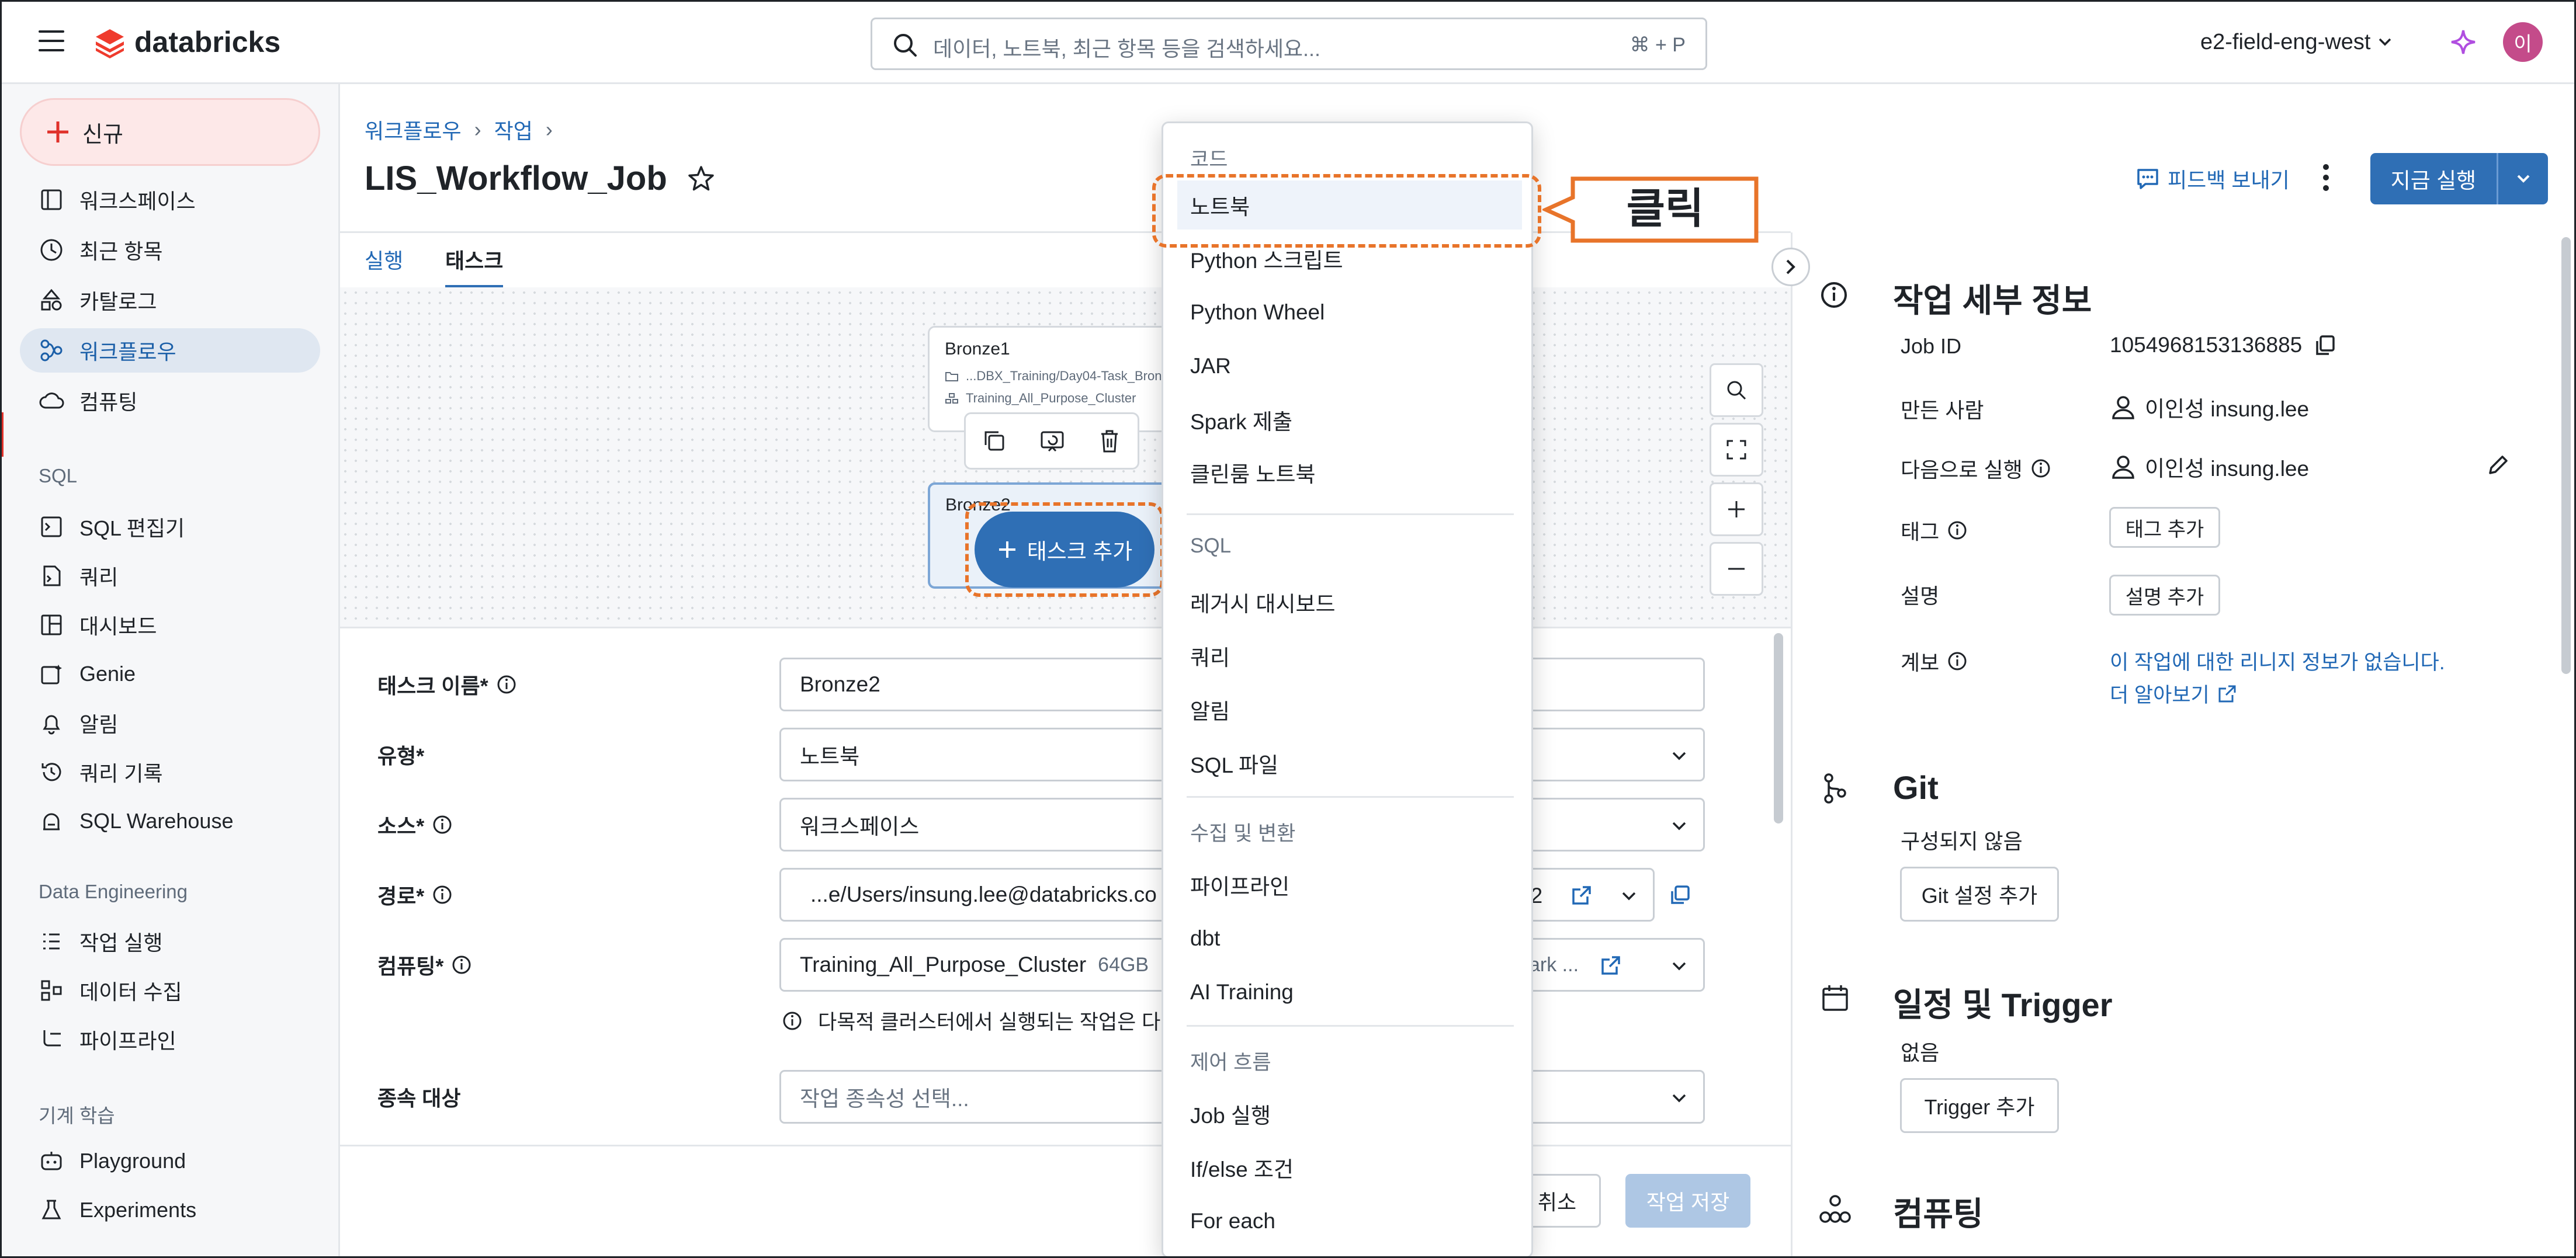 This screenshot has width=2576, height=1258. I want to click on zoom-out-button, so click(1737, 569).